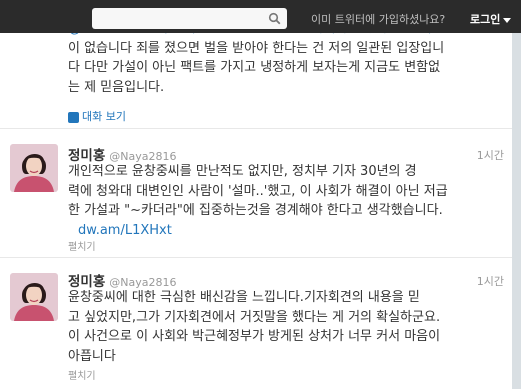 The height and width of the screenshot is (389, 521). What do you see at coordinates (254, 336) in the screenshot?
I see `tweet-text-line: 이 사건으로 이 사회와 박근혜정부가 방게된 상처가 너무 커서 마음이` at bounding box center [254, 336].